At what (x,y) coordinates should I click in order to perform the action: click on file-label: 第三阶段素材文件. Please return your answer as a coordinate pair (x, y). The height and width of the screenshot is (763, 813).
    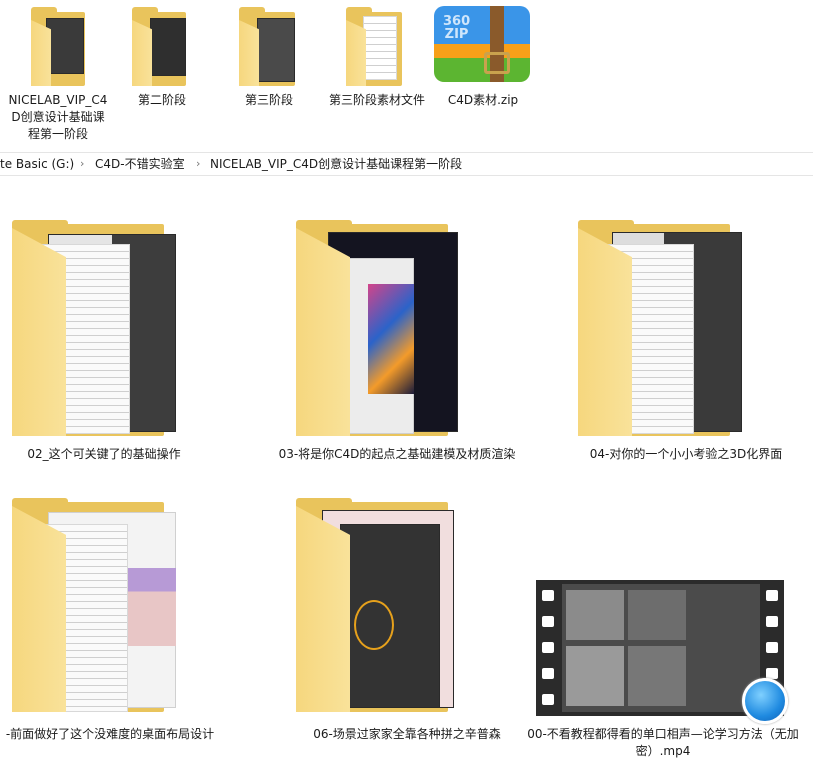
    Looking at the image, I should click on (376, 100).